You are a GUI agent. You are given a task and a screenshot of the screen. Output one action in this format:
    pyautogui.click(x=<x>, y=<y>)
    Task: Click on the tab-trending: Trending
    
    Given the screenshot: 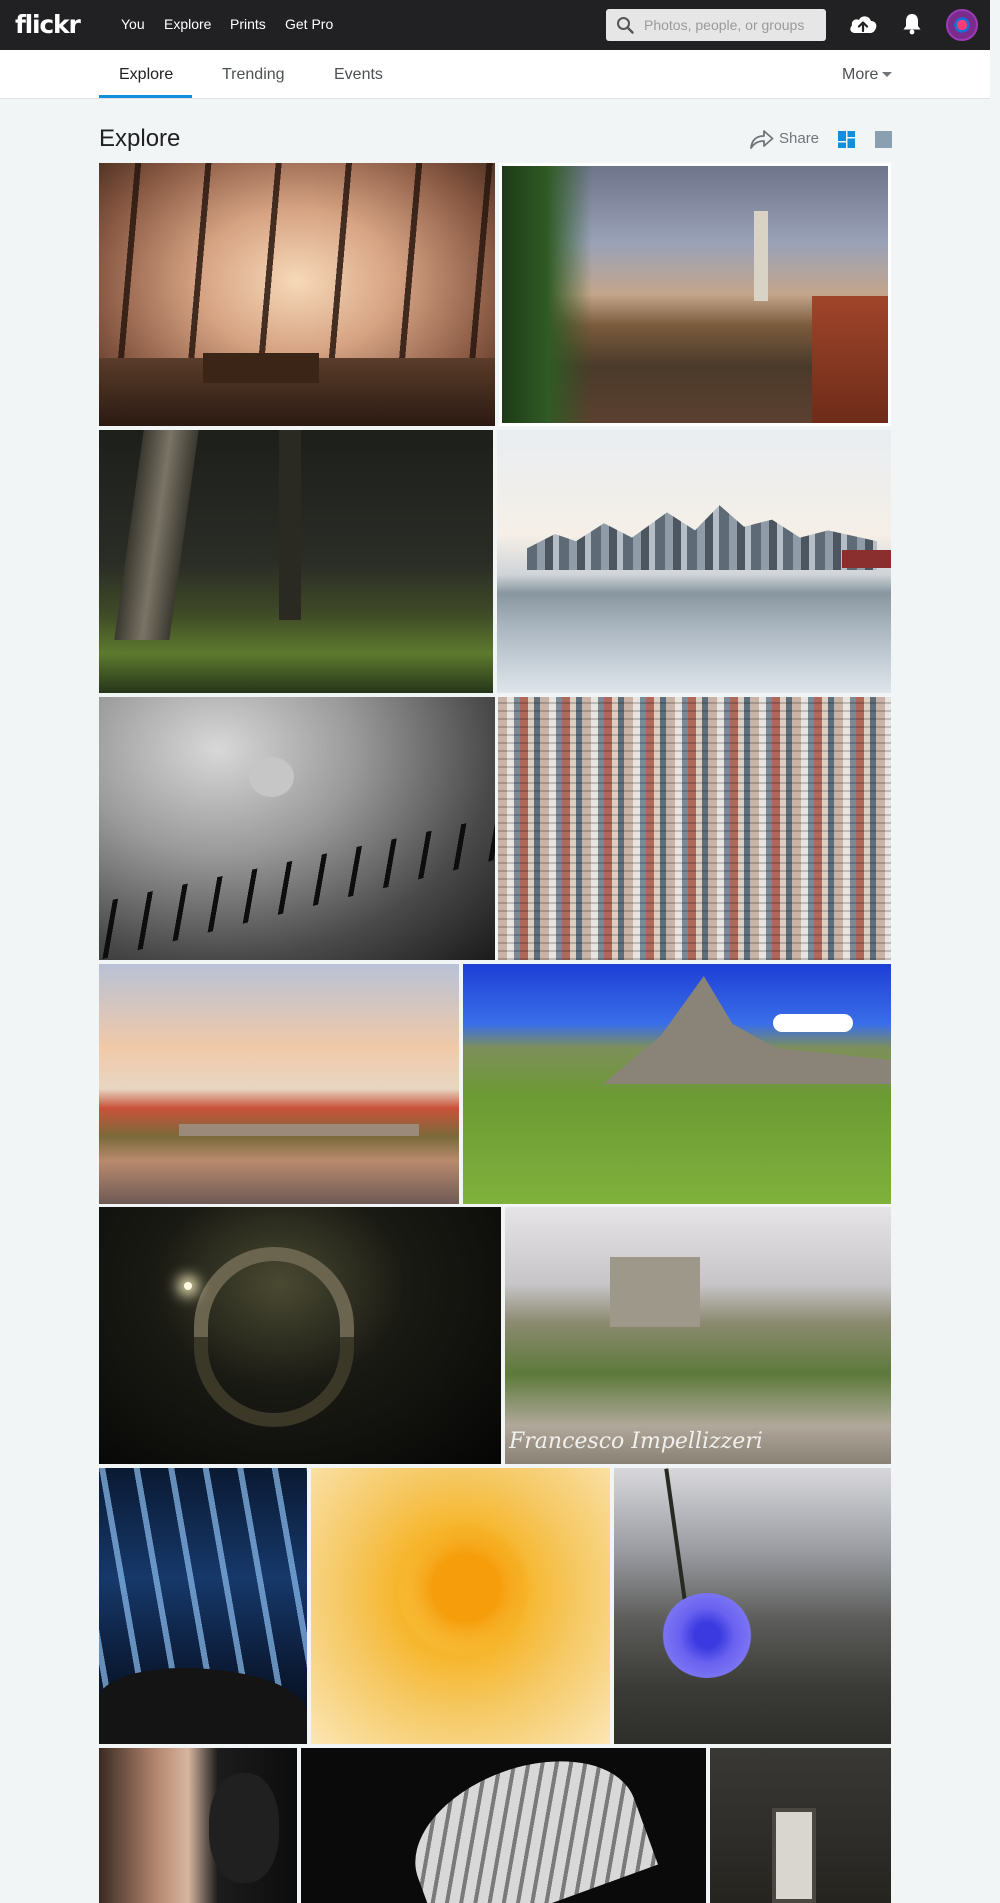 What is the action you would take?
    pyautogui.click(x=253, y=75)
    